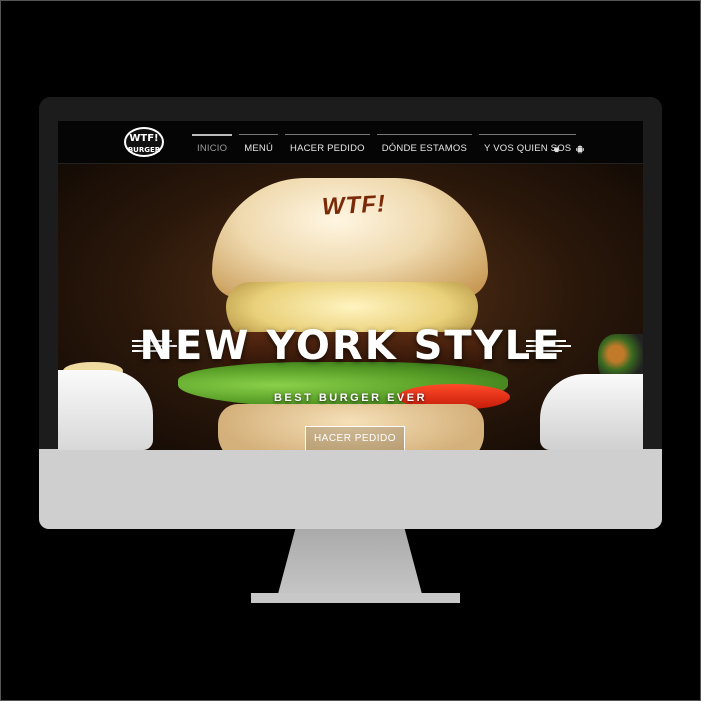 The height and width of the screenshot is (701, 701). What do you see at coordinates (568, 147) in the screenshot?
I see `store-icons` at bounding box center [568, 147].